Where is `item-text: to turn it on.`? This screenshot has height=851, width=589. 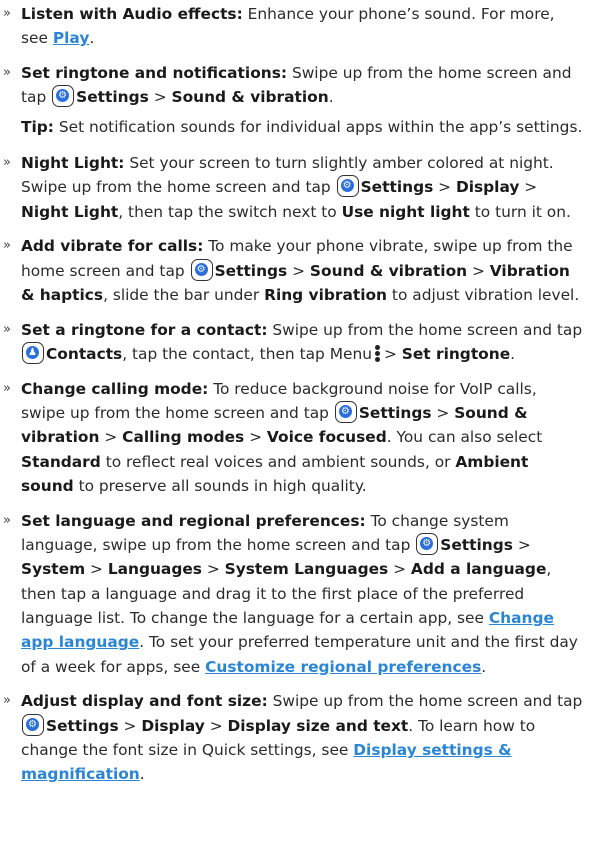
item-text: to turn it on. is located at coordinates (520, 211).